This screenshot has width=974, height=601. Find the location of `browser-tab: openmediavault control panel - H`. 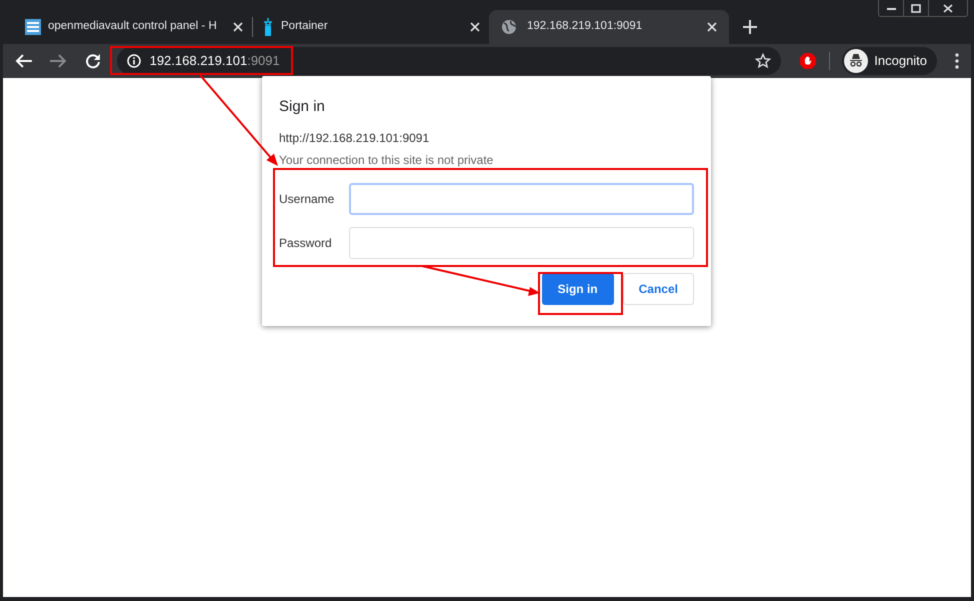

browser-tab: openmediavault control panel - H is located at coordinates (134, 27).